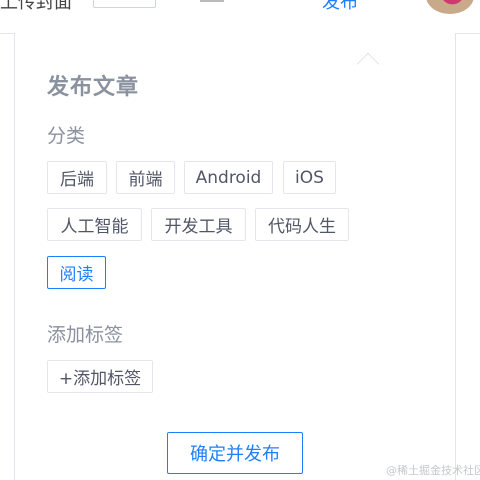 The height and width of the screenshot is (480, 480). What do you see at coordinates (450, 7) in the screenshot?
I see `avatar` at bounding box center [450, 7].